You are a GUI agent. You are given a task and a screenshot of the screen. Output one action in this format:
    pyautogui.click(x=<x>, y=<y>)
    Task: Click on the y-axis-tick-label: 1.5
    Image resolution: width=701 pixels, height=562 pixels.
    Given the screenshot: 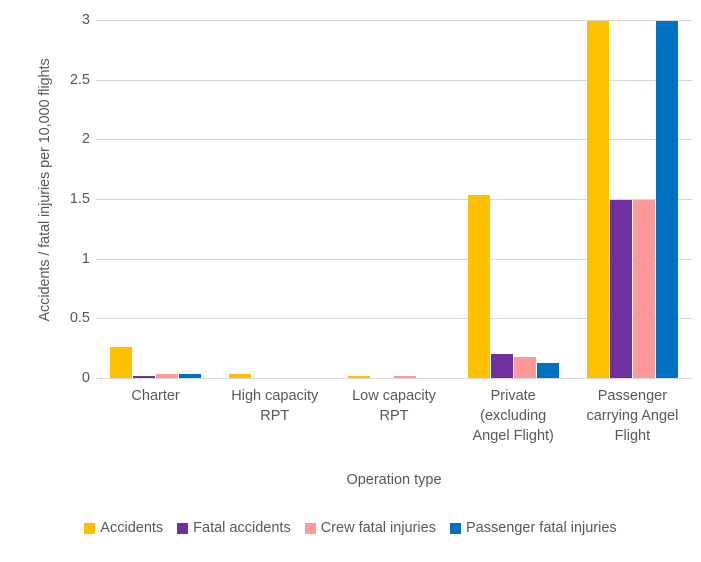 What is the action you would take?
    pyautogui.click(x=79, y=199)
    